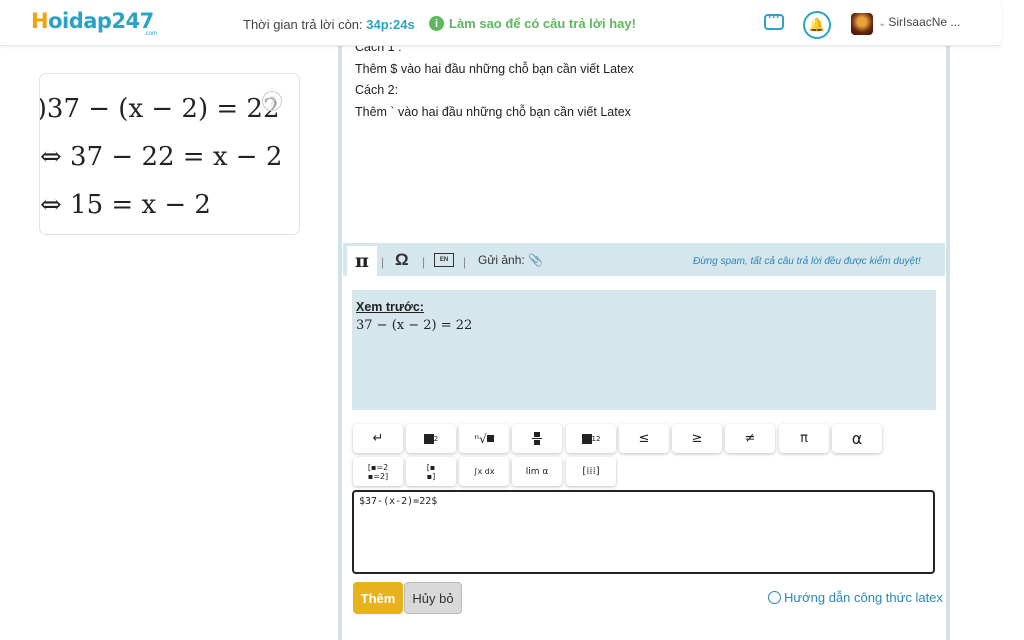 The image size is (1024, 640). Describe the element at coordinates (444, 260) in the screenshot. I see `tab-english-keyboard: EN` at that location.